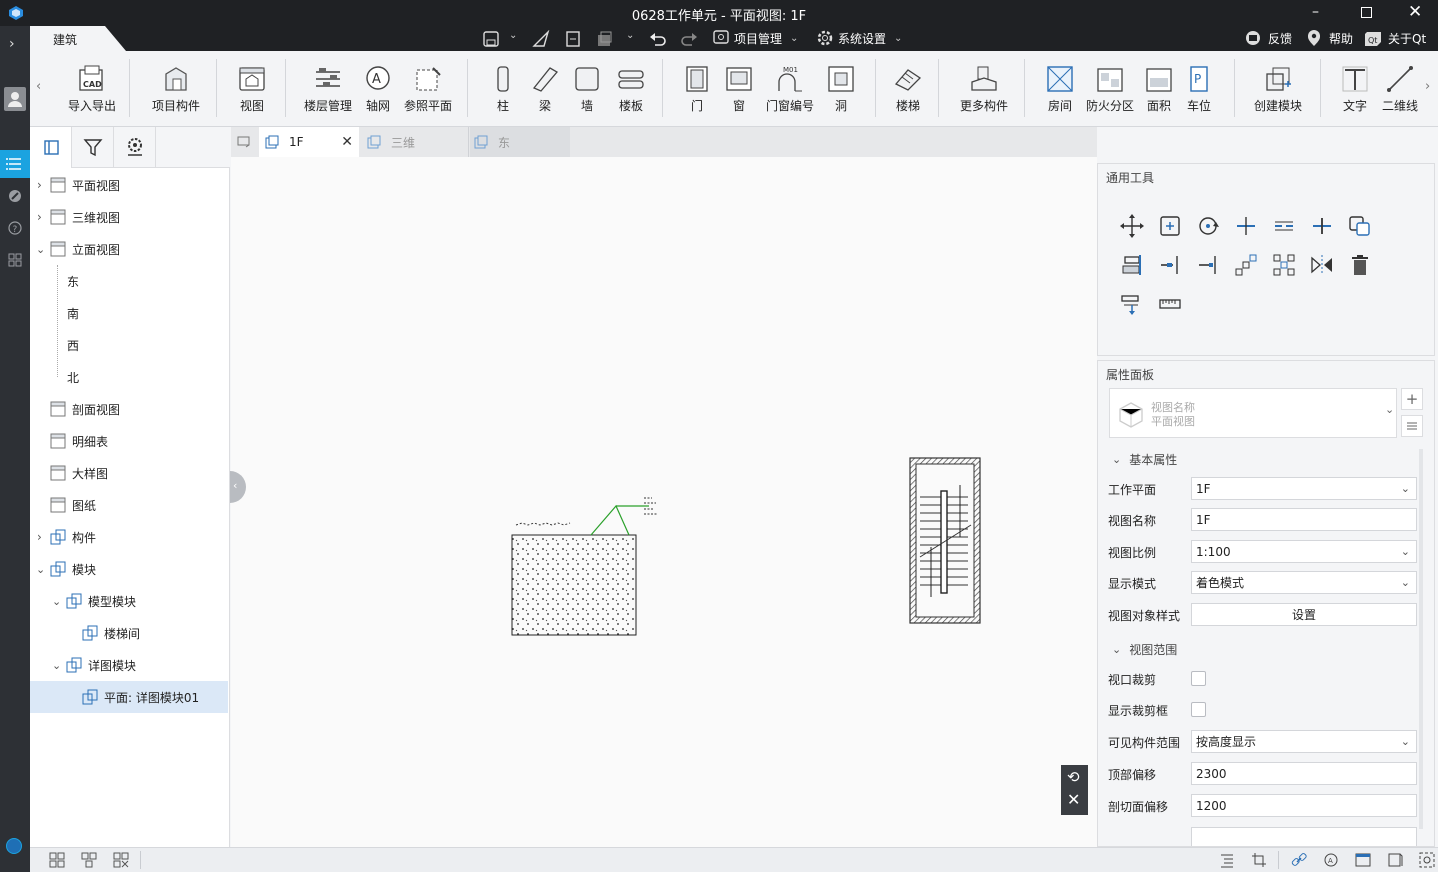 This screenshot has width=1438, height=872. What do you see at coordinates (1132, 265) in the screenshot?
I see `align-icon` at bounding box center [1132, 265].